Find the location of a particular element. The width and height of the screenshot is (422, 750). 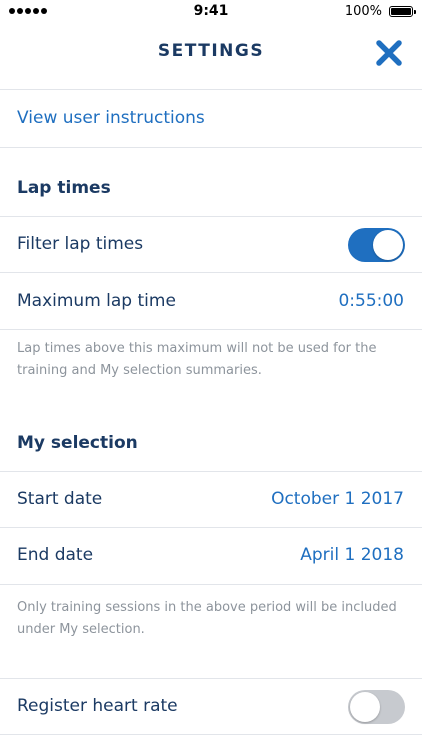

start-date-row: Start date October 1 2017 is located at coordinates (211, 500).